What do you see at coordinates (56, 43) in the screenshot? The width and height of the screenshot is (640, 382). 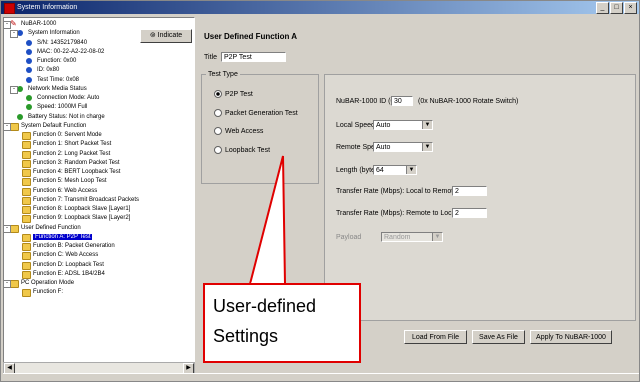 I see `tree-item: S/N: 14352179840` at bounding box center [56, 43].